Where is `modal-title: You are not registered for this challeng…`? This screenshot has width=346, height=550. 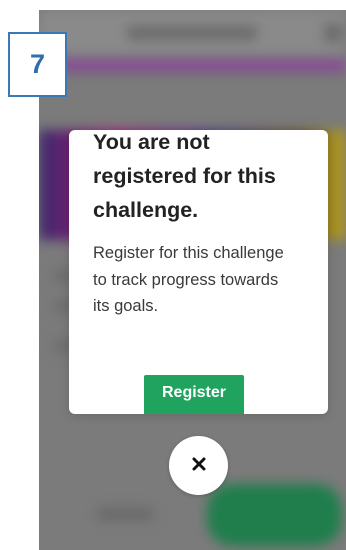
modal-title: You are not registered for this challeng… is located at coordinates (184, 176).